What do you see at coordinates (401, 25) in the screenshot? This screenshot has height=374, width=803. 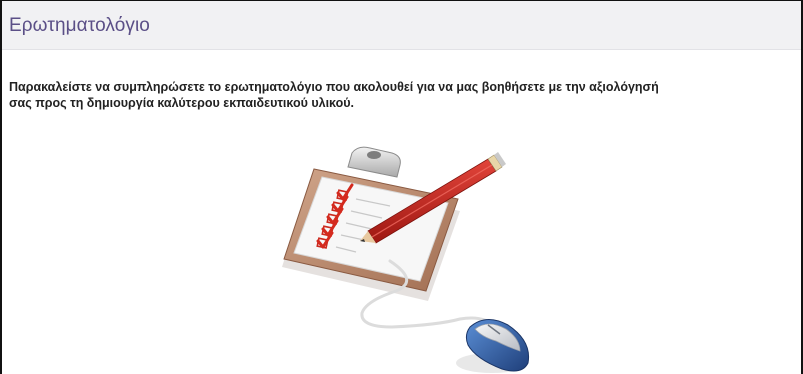 I see `panel-header: Ερωτηματολόγιο` at bounding box center [401, 25].